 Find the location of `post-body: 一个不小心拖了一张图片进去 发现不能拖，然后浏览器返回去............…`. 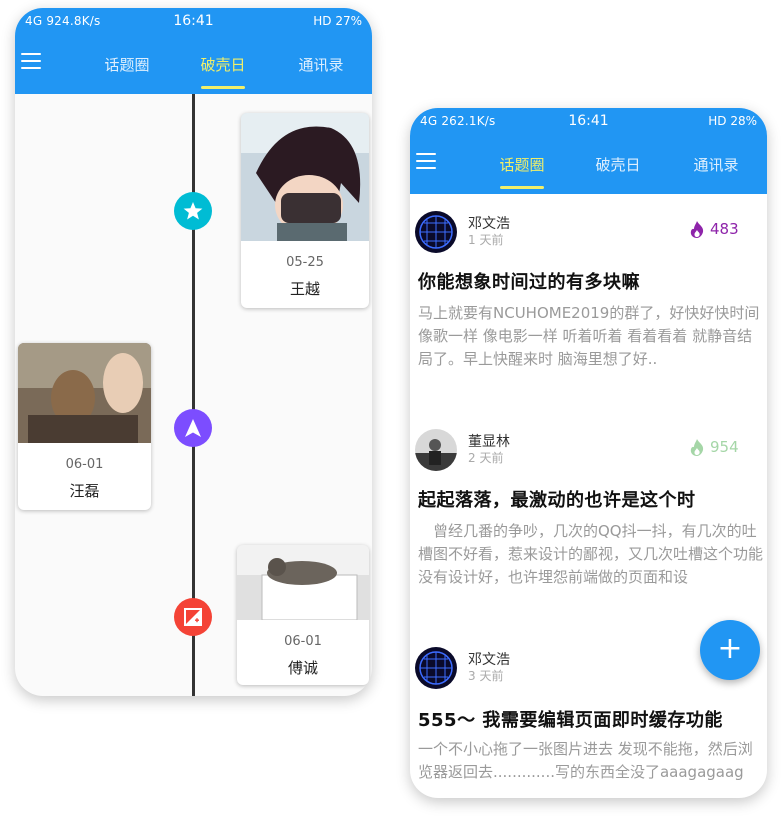

post-body: 一个不小心拖了一张图片进去 发现不能拖，然后浏览器返回去............… is located at coordinates (585, 760).